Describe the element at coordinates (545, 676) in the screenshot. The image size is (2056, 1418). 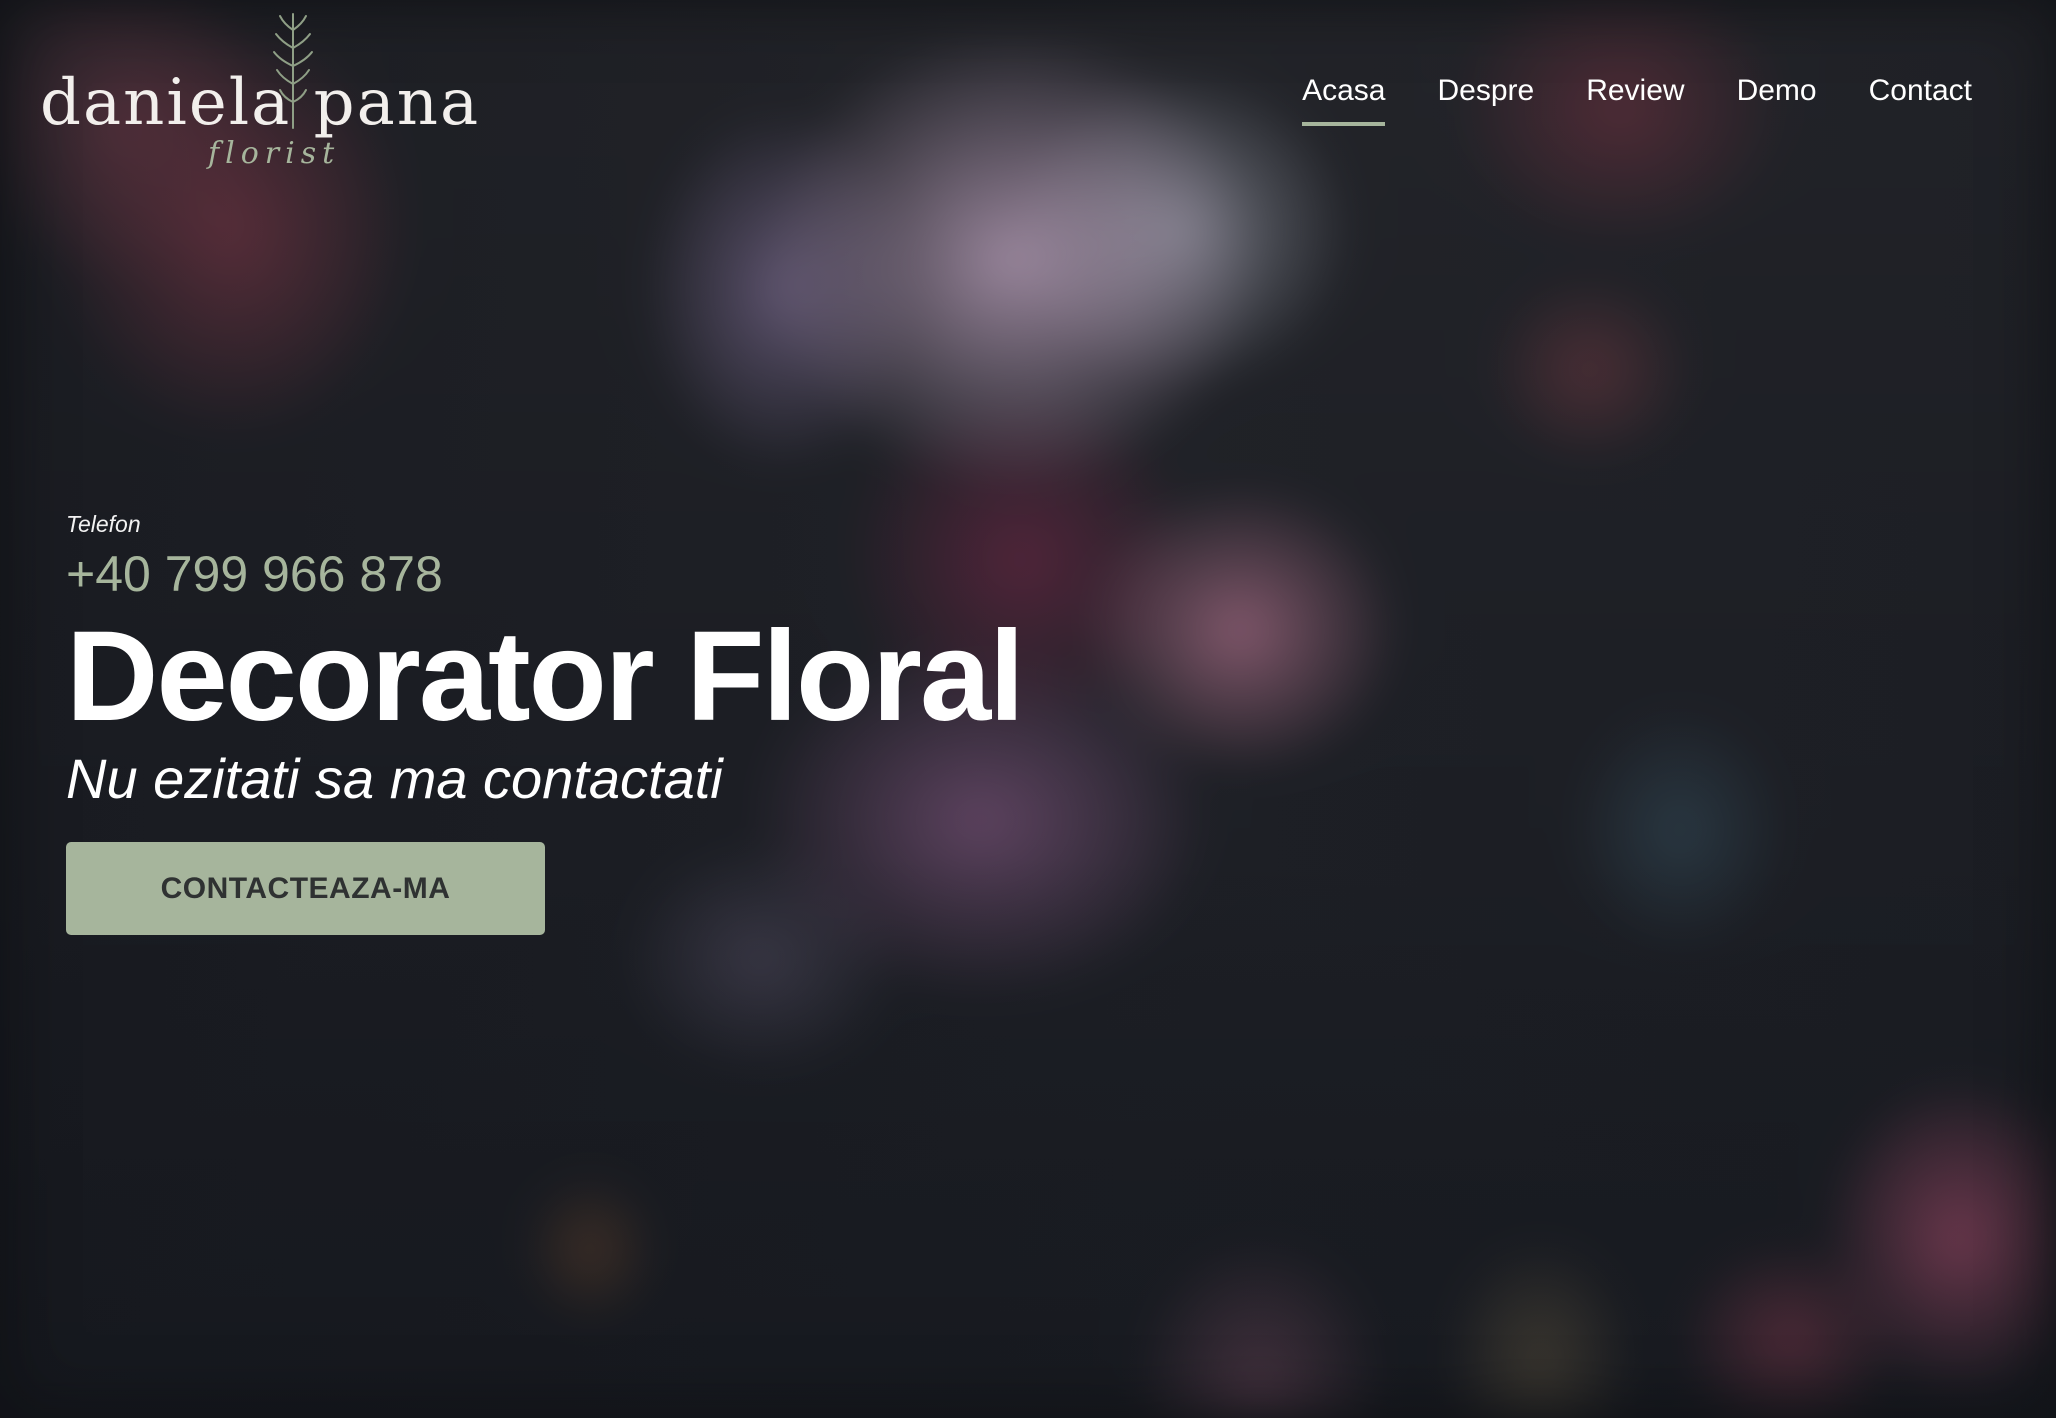
I see `hero-title: Decorator Floral` at that location.